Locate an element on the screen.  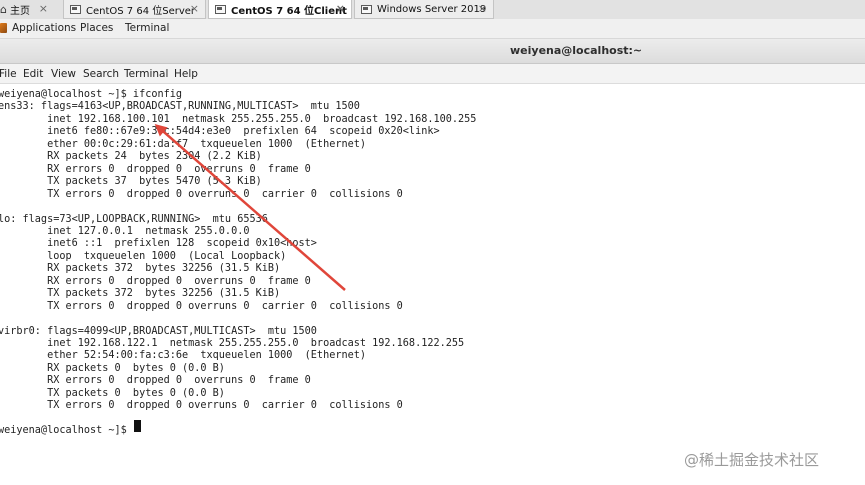
tab-centos-server: CentOS 7 64 位Server × is located at coordinates (134, 9).